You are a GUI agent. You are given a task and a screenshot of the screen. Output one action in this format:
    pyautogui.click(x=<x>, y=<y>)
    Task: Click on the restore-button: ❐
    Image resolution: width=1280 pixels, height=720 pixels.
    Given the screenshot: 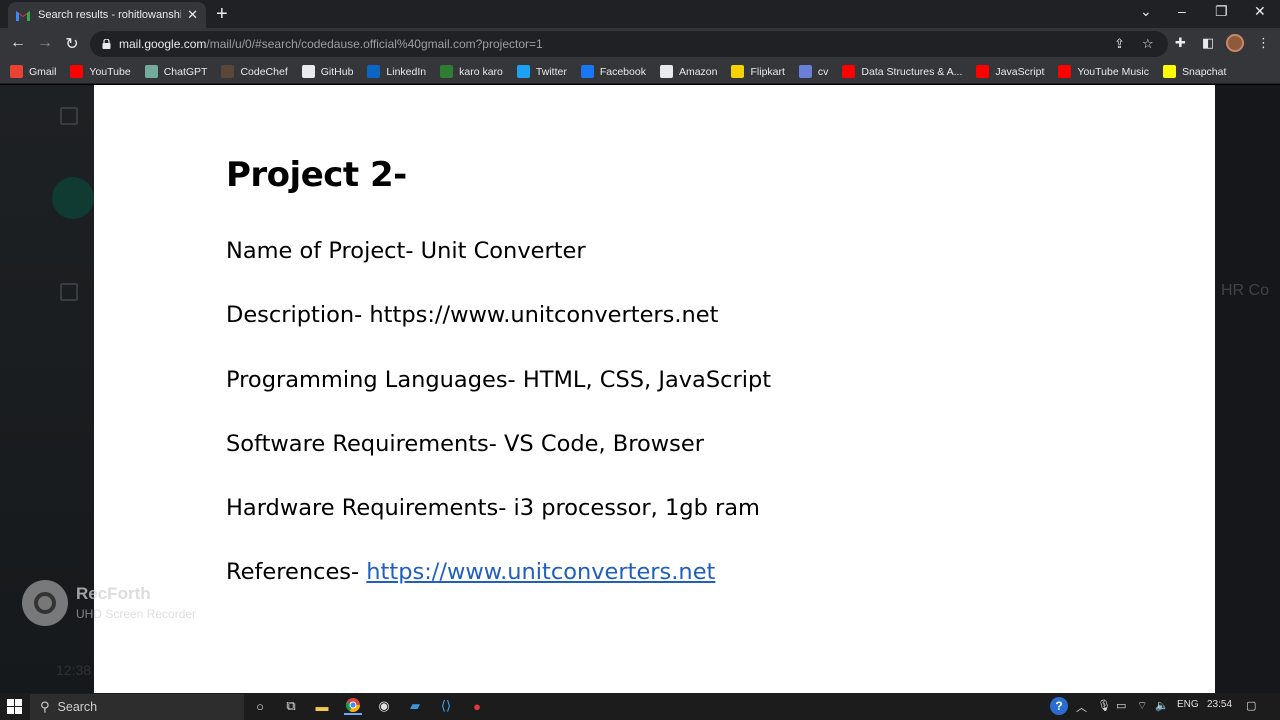 What is the action you would take?
    pyautogui.click(x=1221, y=11)
    